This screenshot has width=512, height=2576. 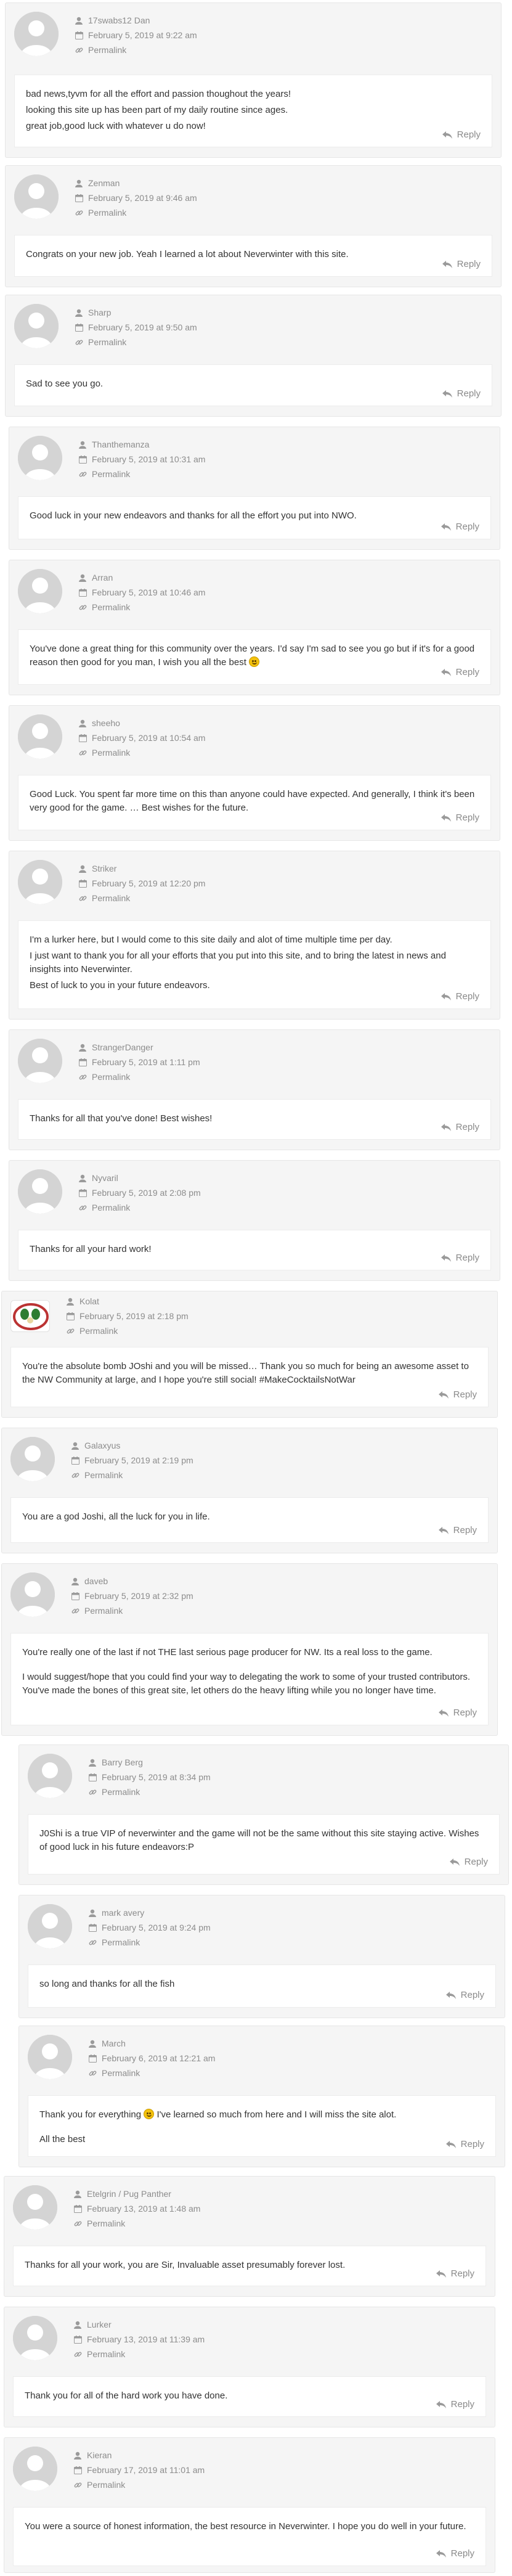 What do you see at coordinates (129, 2193) in the screenshot?
I see `comment-author: Etelgrin / Pug Panther` at bounding box center [129, 2193].